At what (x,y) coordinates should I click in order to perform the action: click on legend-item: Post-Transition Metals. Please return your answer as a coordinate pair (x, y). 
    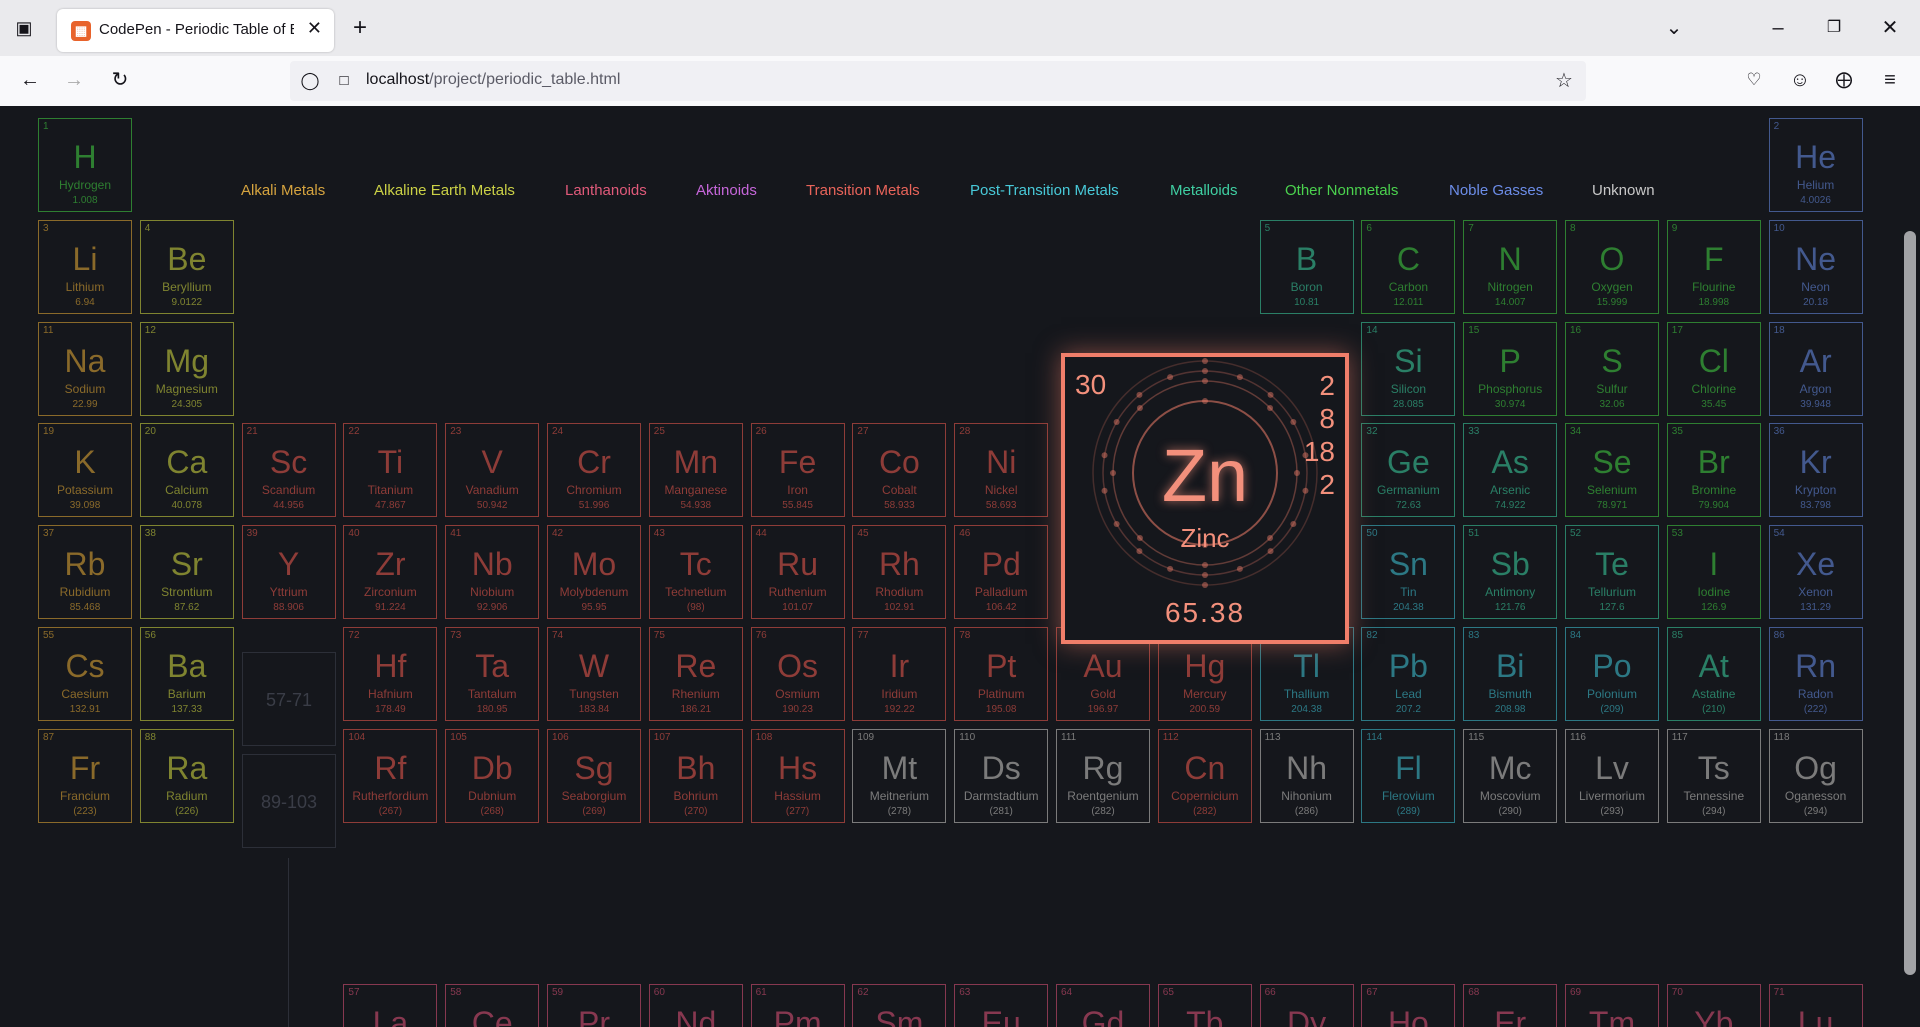
    Looking at the image, I should click on (1044, 190).